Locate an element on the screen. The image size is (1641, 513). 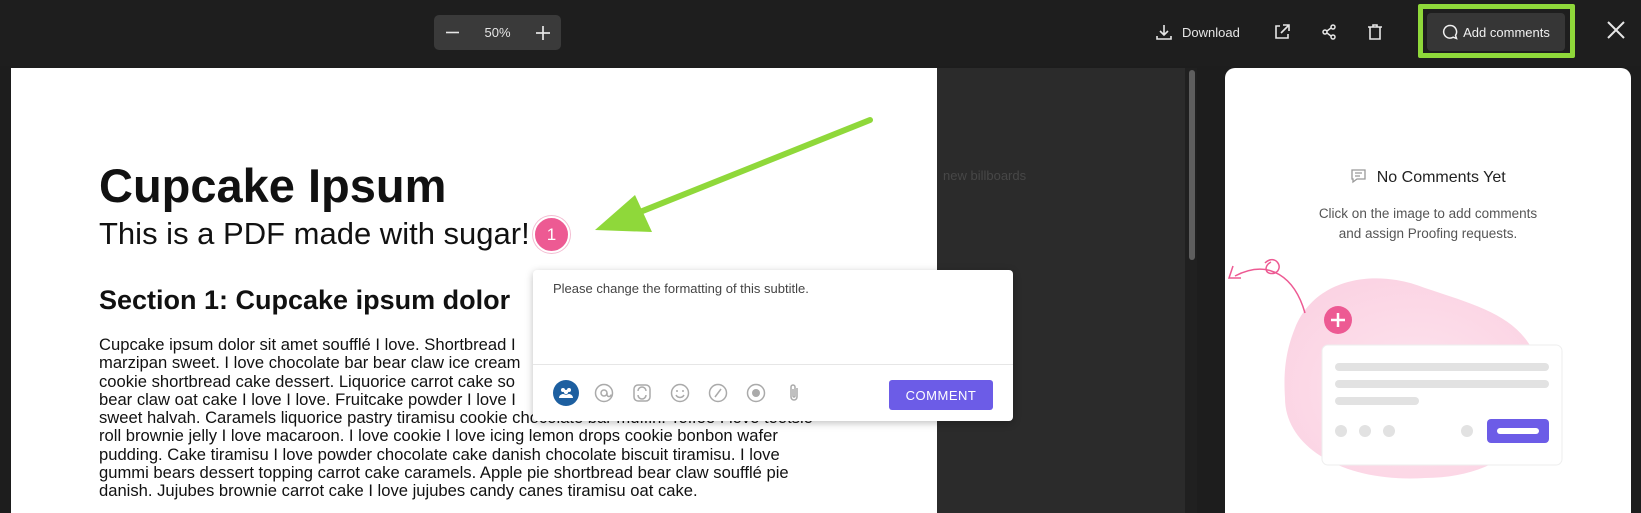
open-external-button is located at coordinates (1282, 32).